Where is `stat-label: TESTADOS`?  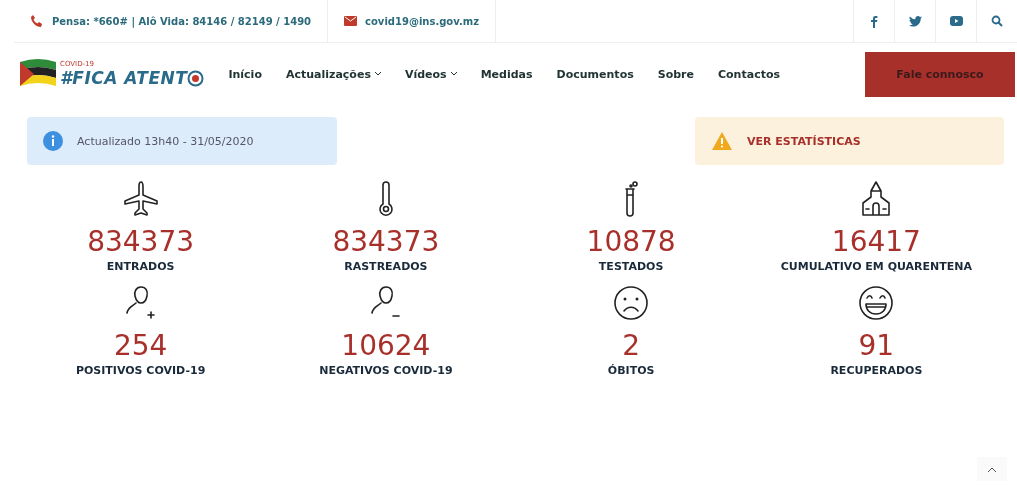
stat-label: TESTADOS is located at coordinates (631, 266).